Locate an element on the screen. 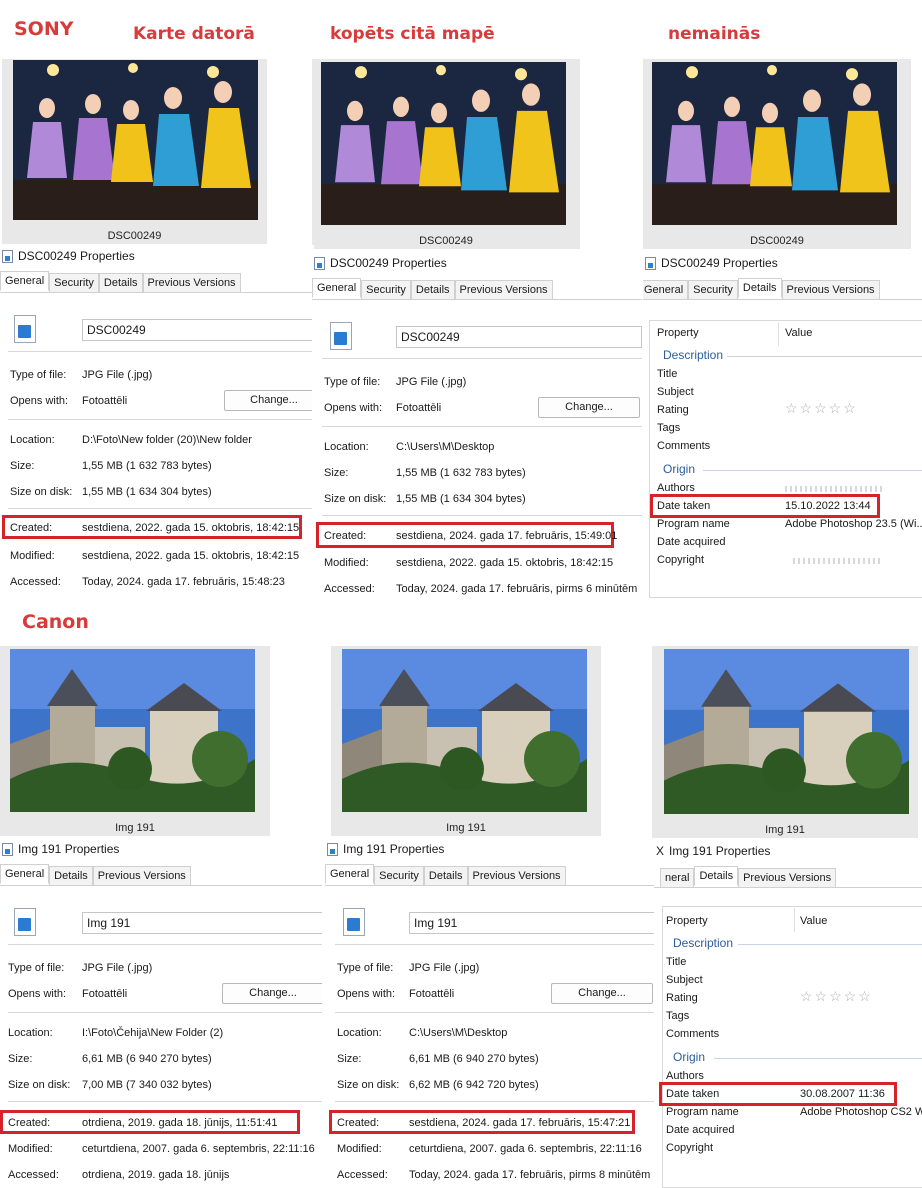 The width and height of the screenshot is (922, 1188). date-taken-label: Date taken is located at coordinates (693, 1094).